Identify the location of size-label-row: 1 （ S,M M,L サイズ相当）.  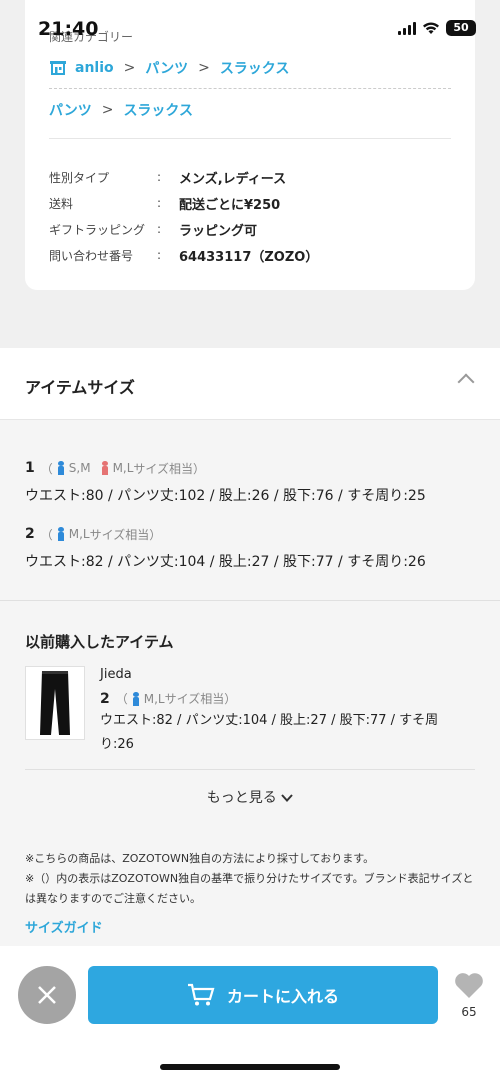
(225, 468).